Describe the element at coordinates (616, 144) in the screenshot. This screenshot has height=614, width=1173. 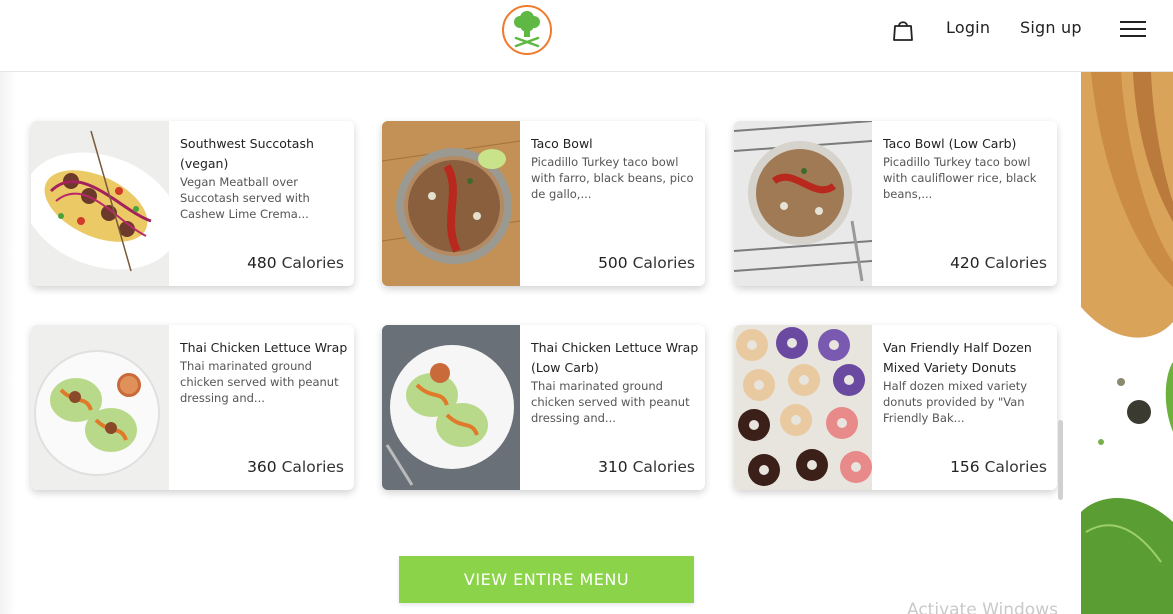
I see `menu-item-title: Taco Bowl` at that location.